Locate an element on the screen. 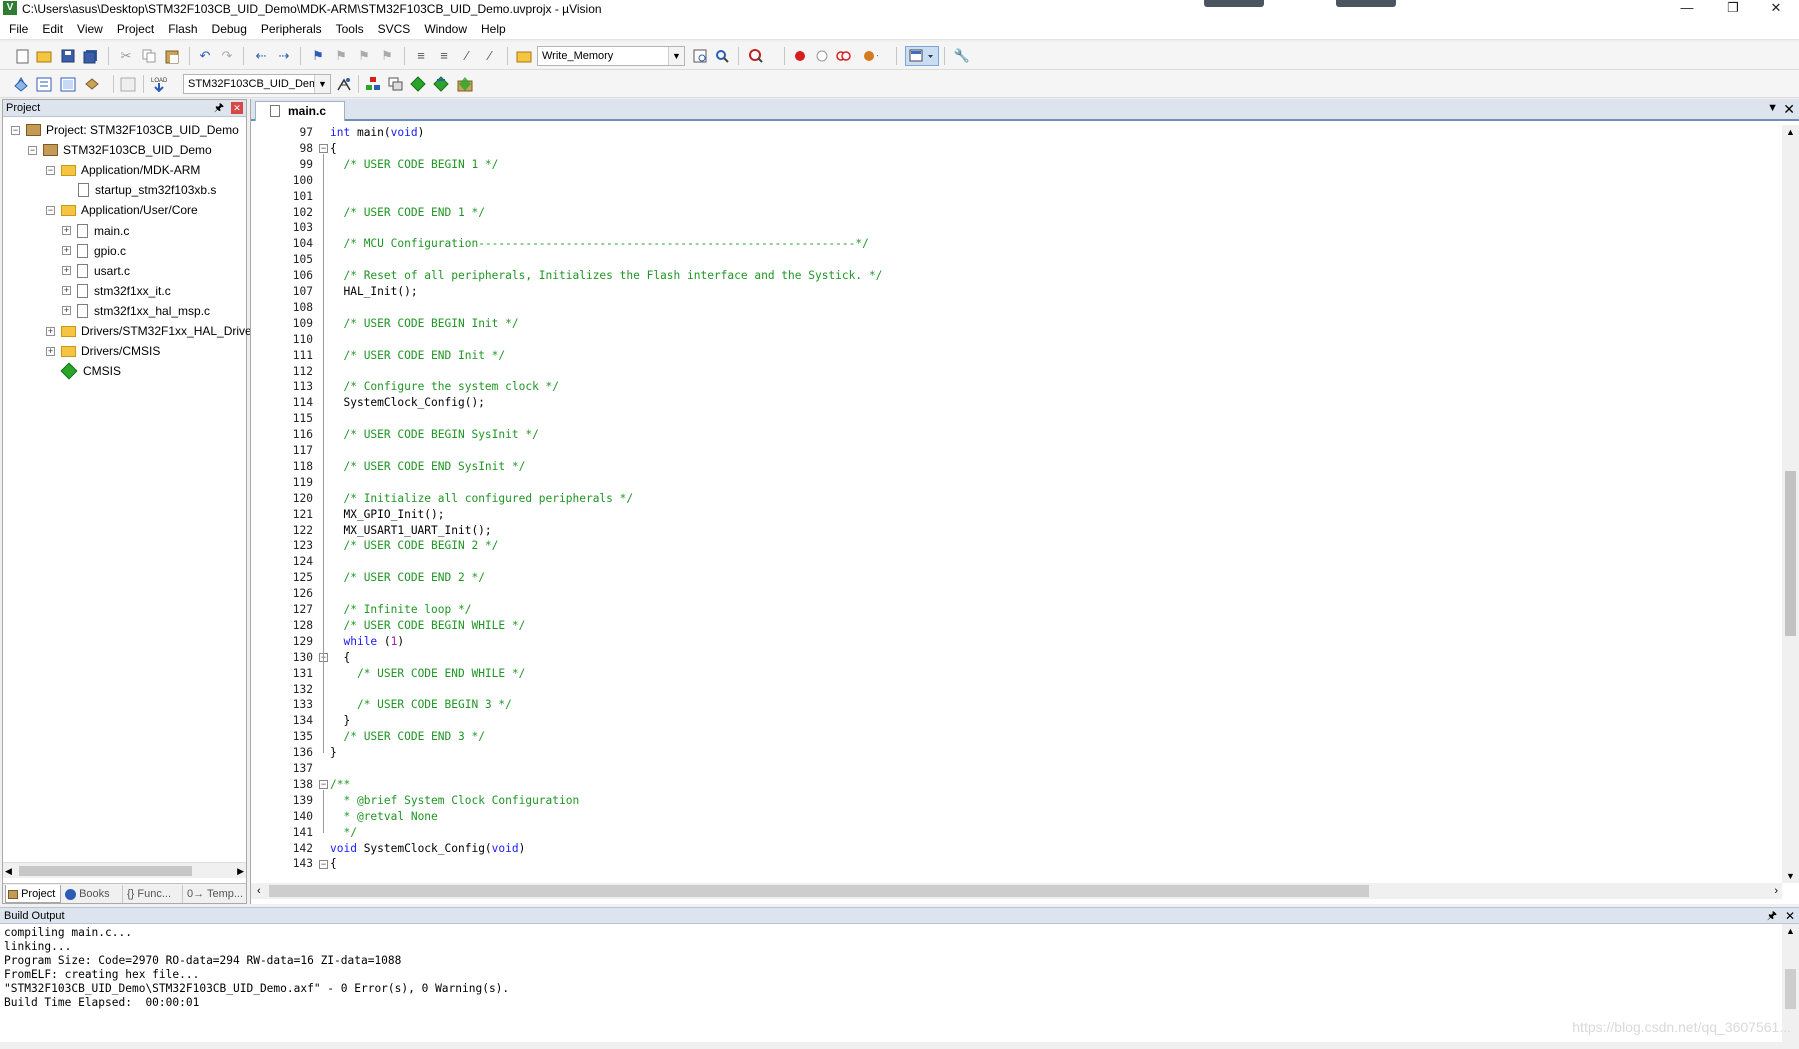 Image resolution: width=1799 pixels, height=1049 pixels. disable-breakpoints-icon is located at coordinates (844, 56).